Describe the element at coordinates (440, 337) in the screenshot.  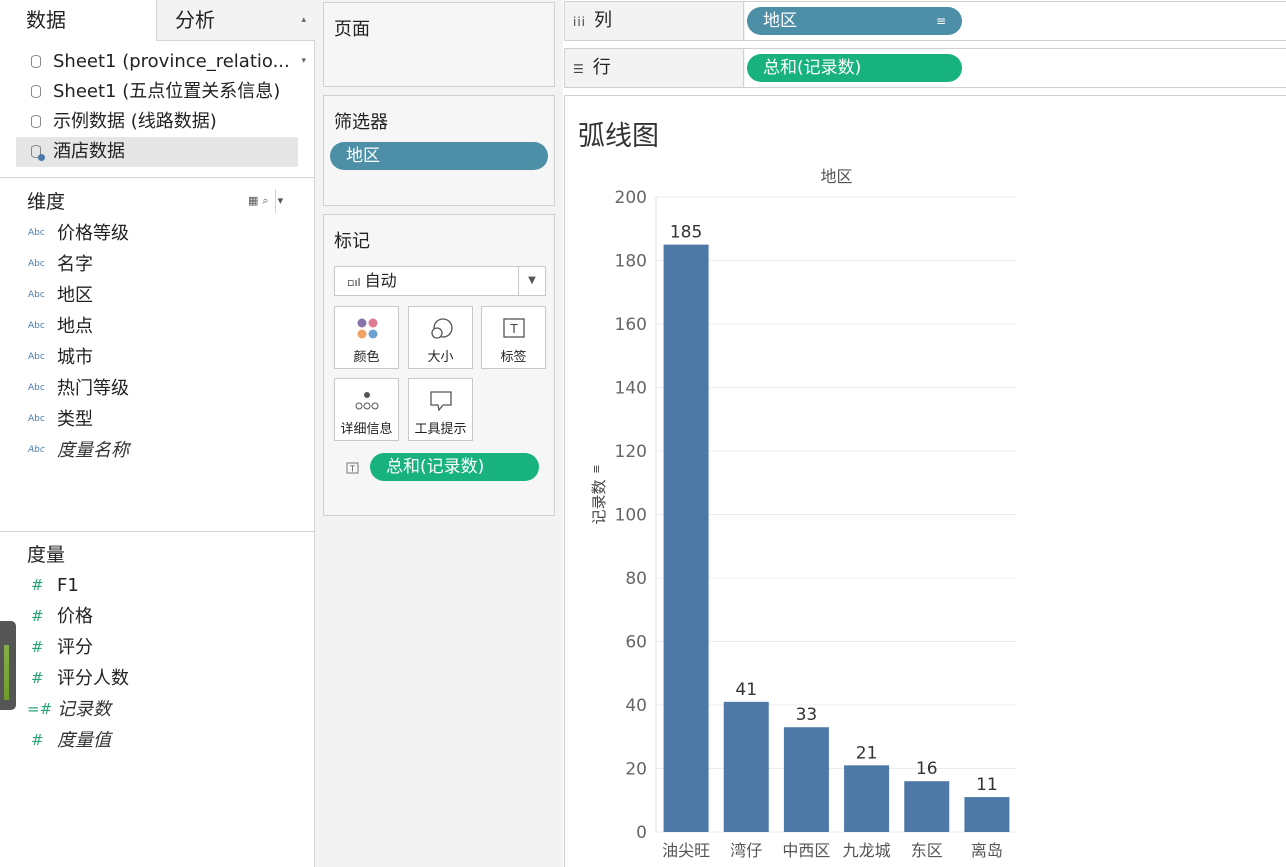
I see `size-button: 大小` at that location.